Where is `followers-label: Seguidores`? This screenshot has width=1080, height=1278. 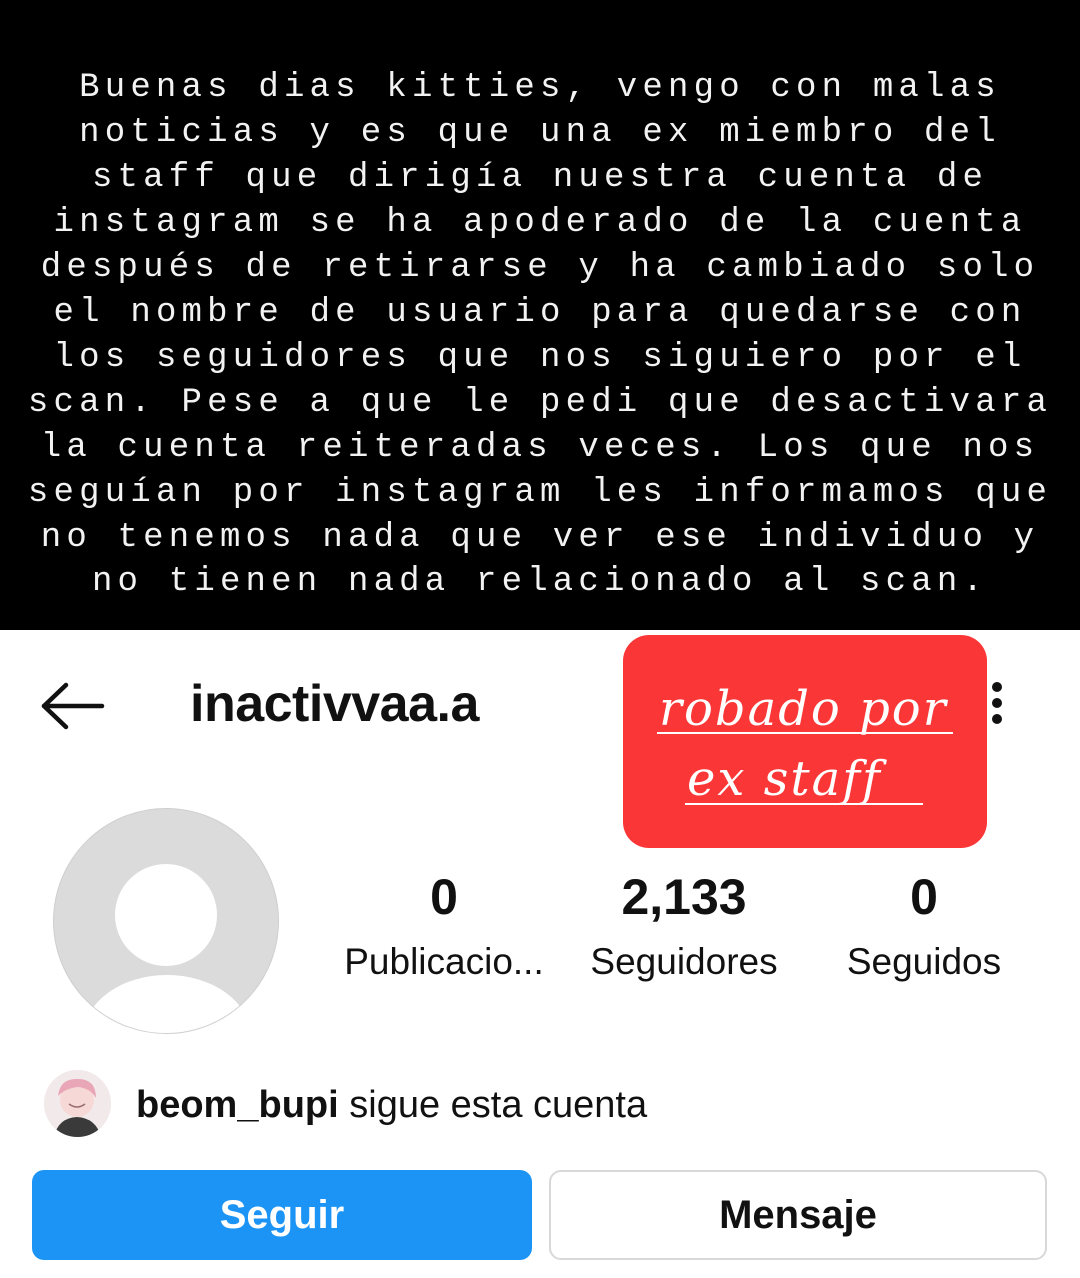 followers-label: Seguidores is located at coordinates (684, 961).